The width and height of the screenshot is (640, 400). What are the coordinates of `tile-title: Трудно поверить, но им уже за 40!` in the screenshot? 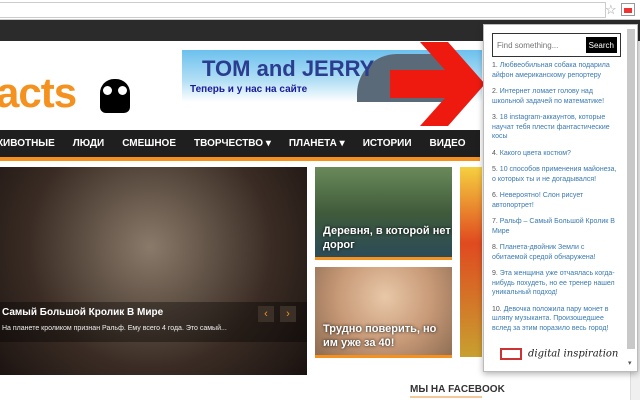 It's located at (387, 336).